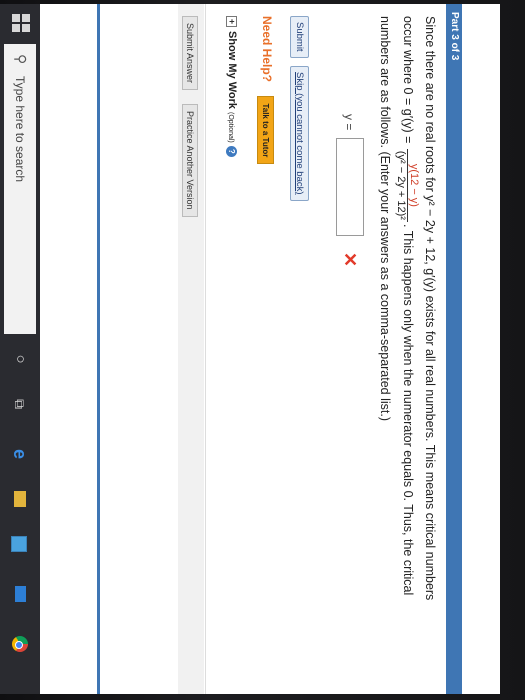 The width and height of the screenshot is (525, 700). Describe the element at coordinates (267, 49) in the screenshot. I see `need-help-label: Need Help?` at that location.